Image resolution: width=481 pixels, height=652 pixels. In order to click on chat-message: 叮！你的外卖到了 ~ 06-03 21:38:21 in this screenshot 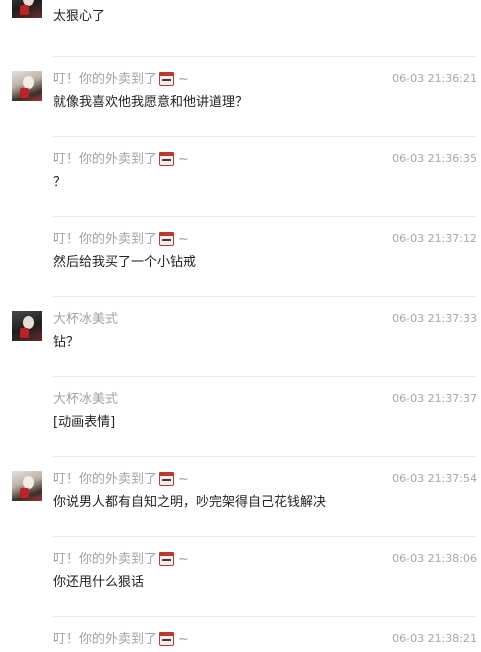, I will do `click(240, 634)`.